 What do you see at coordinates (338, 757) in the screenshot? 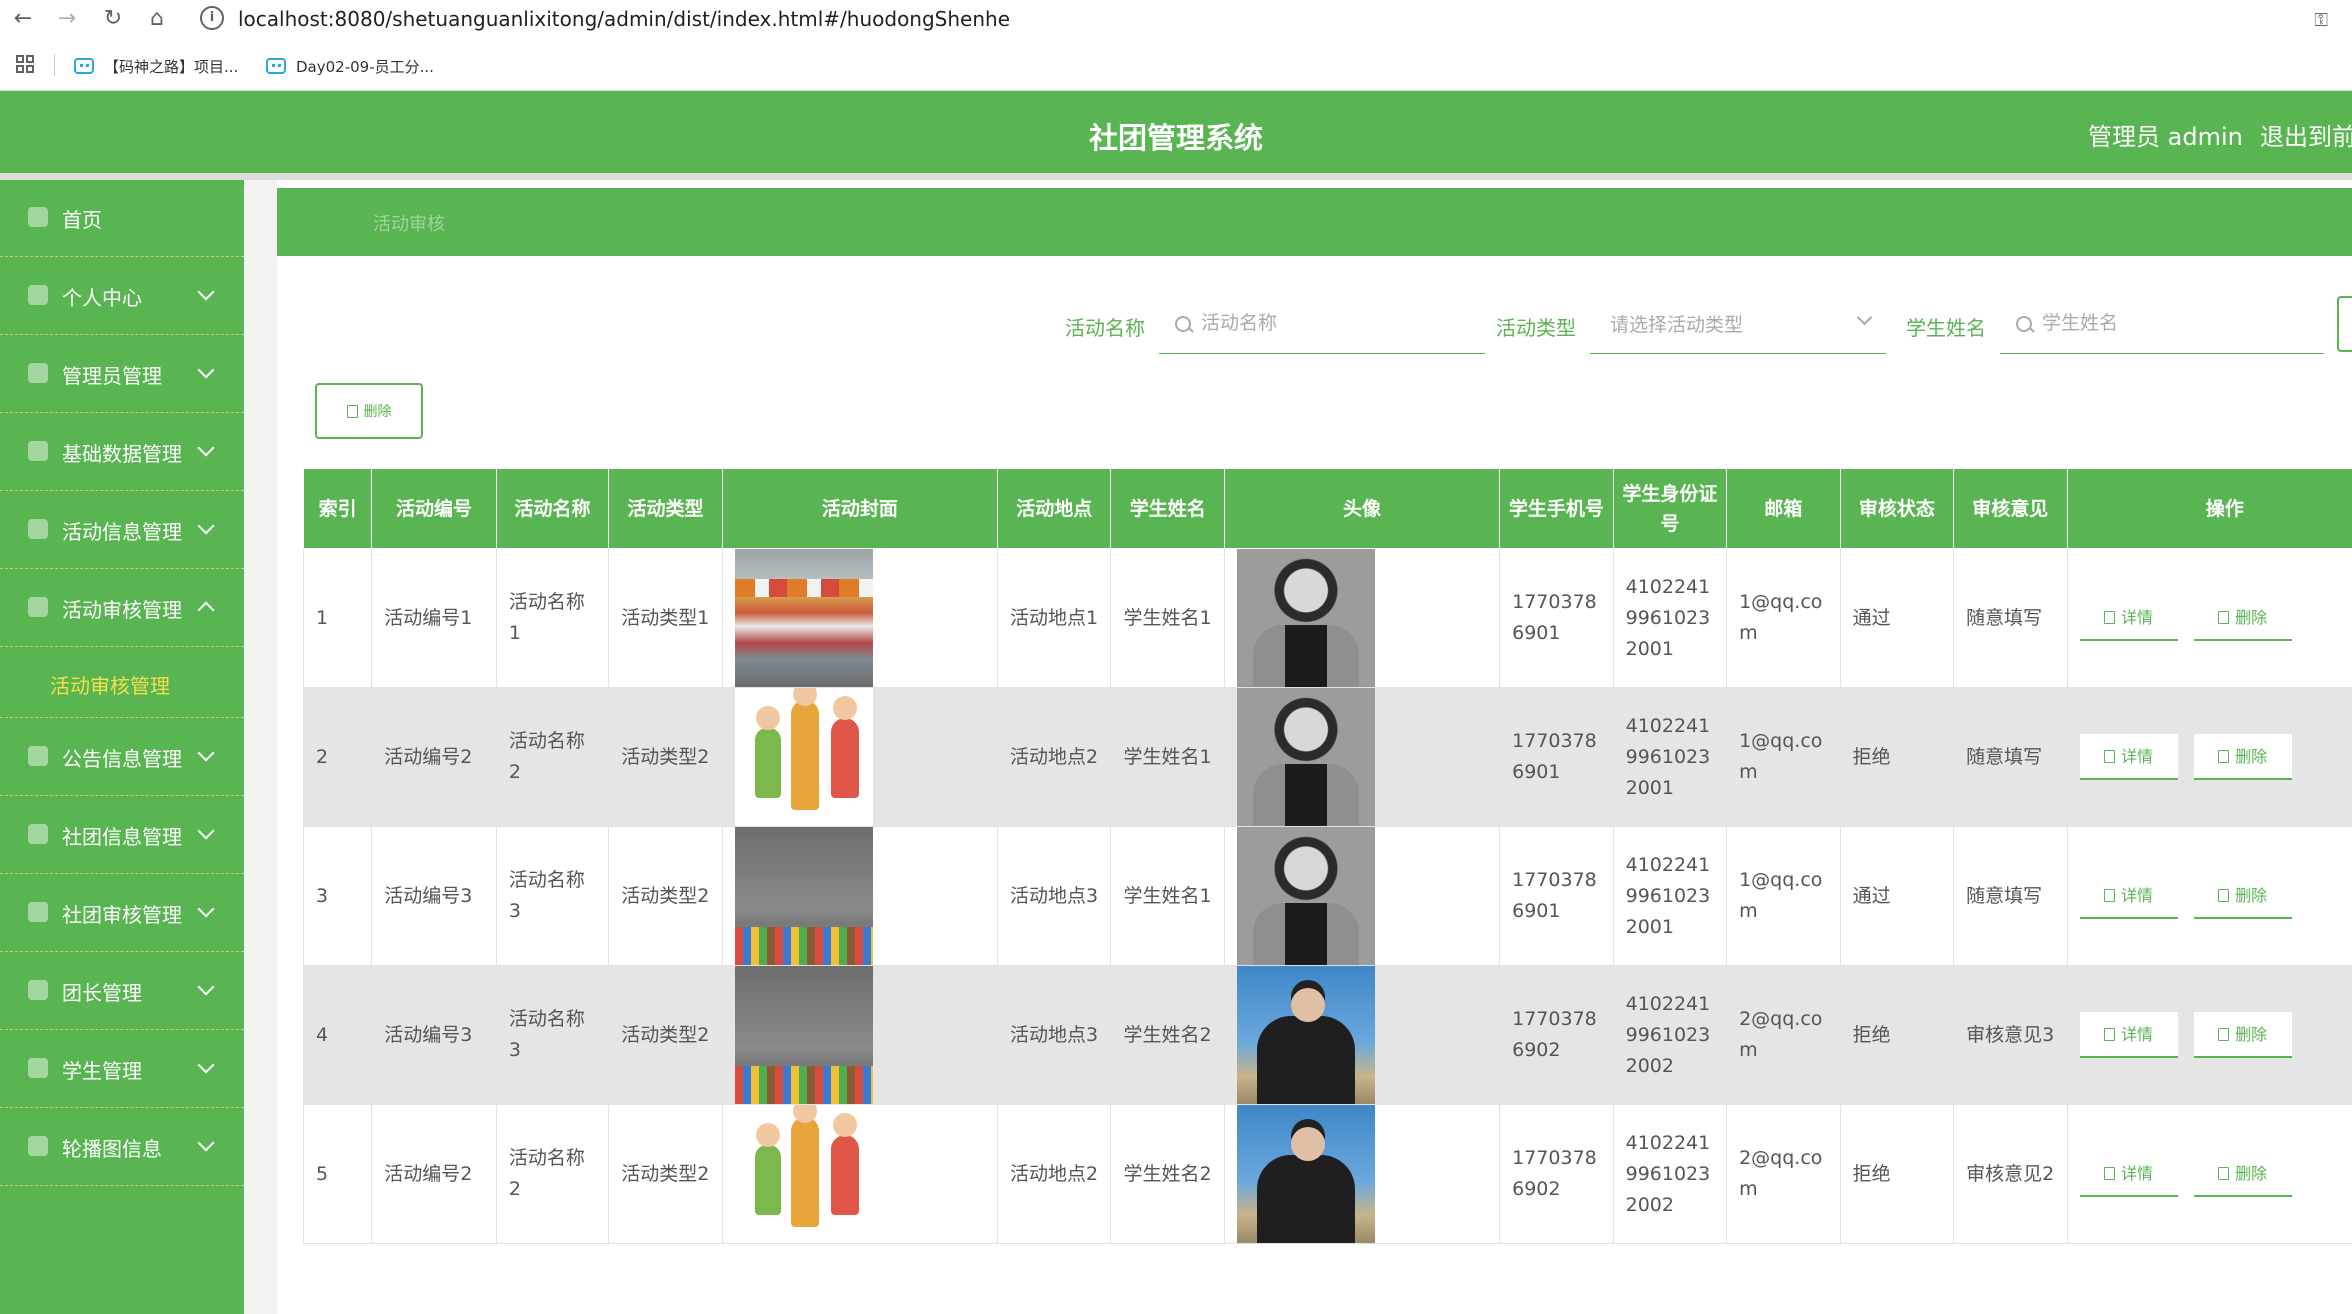
I see `cell-index: 2` at bounding box center [338, 757].